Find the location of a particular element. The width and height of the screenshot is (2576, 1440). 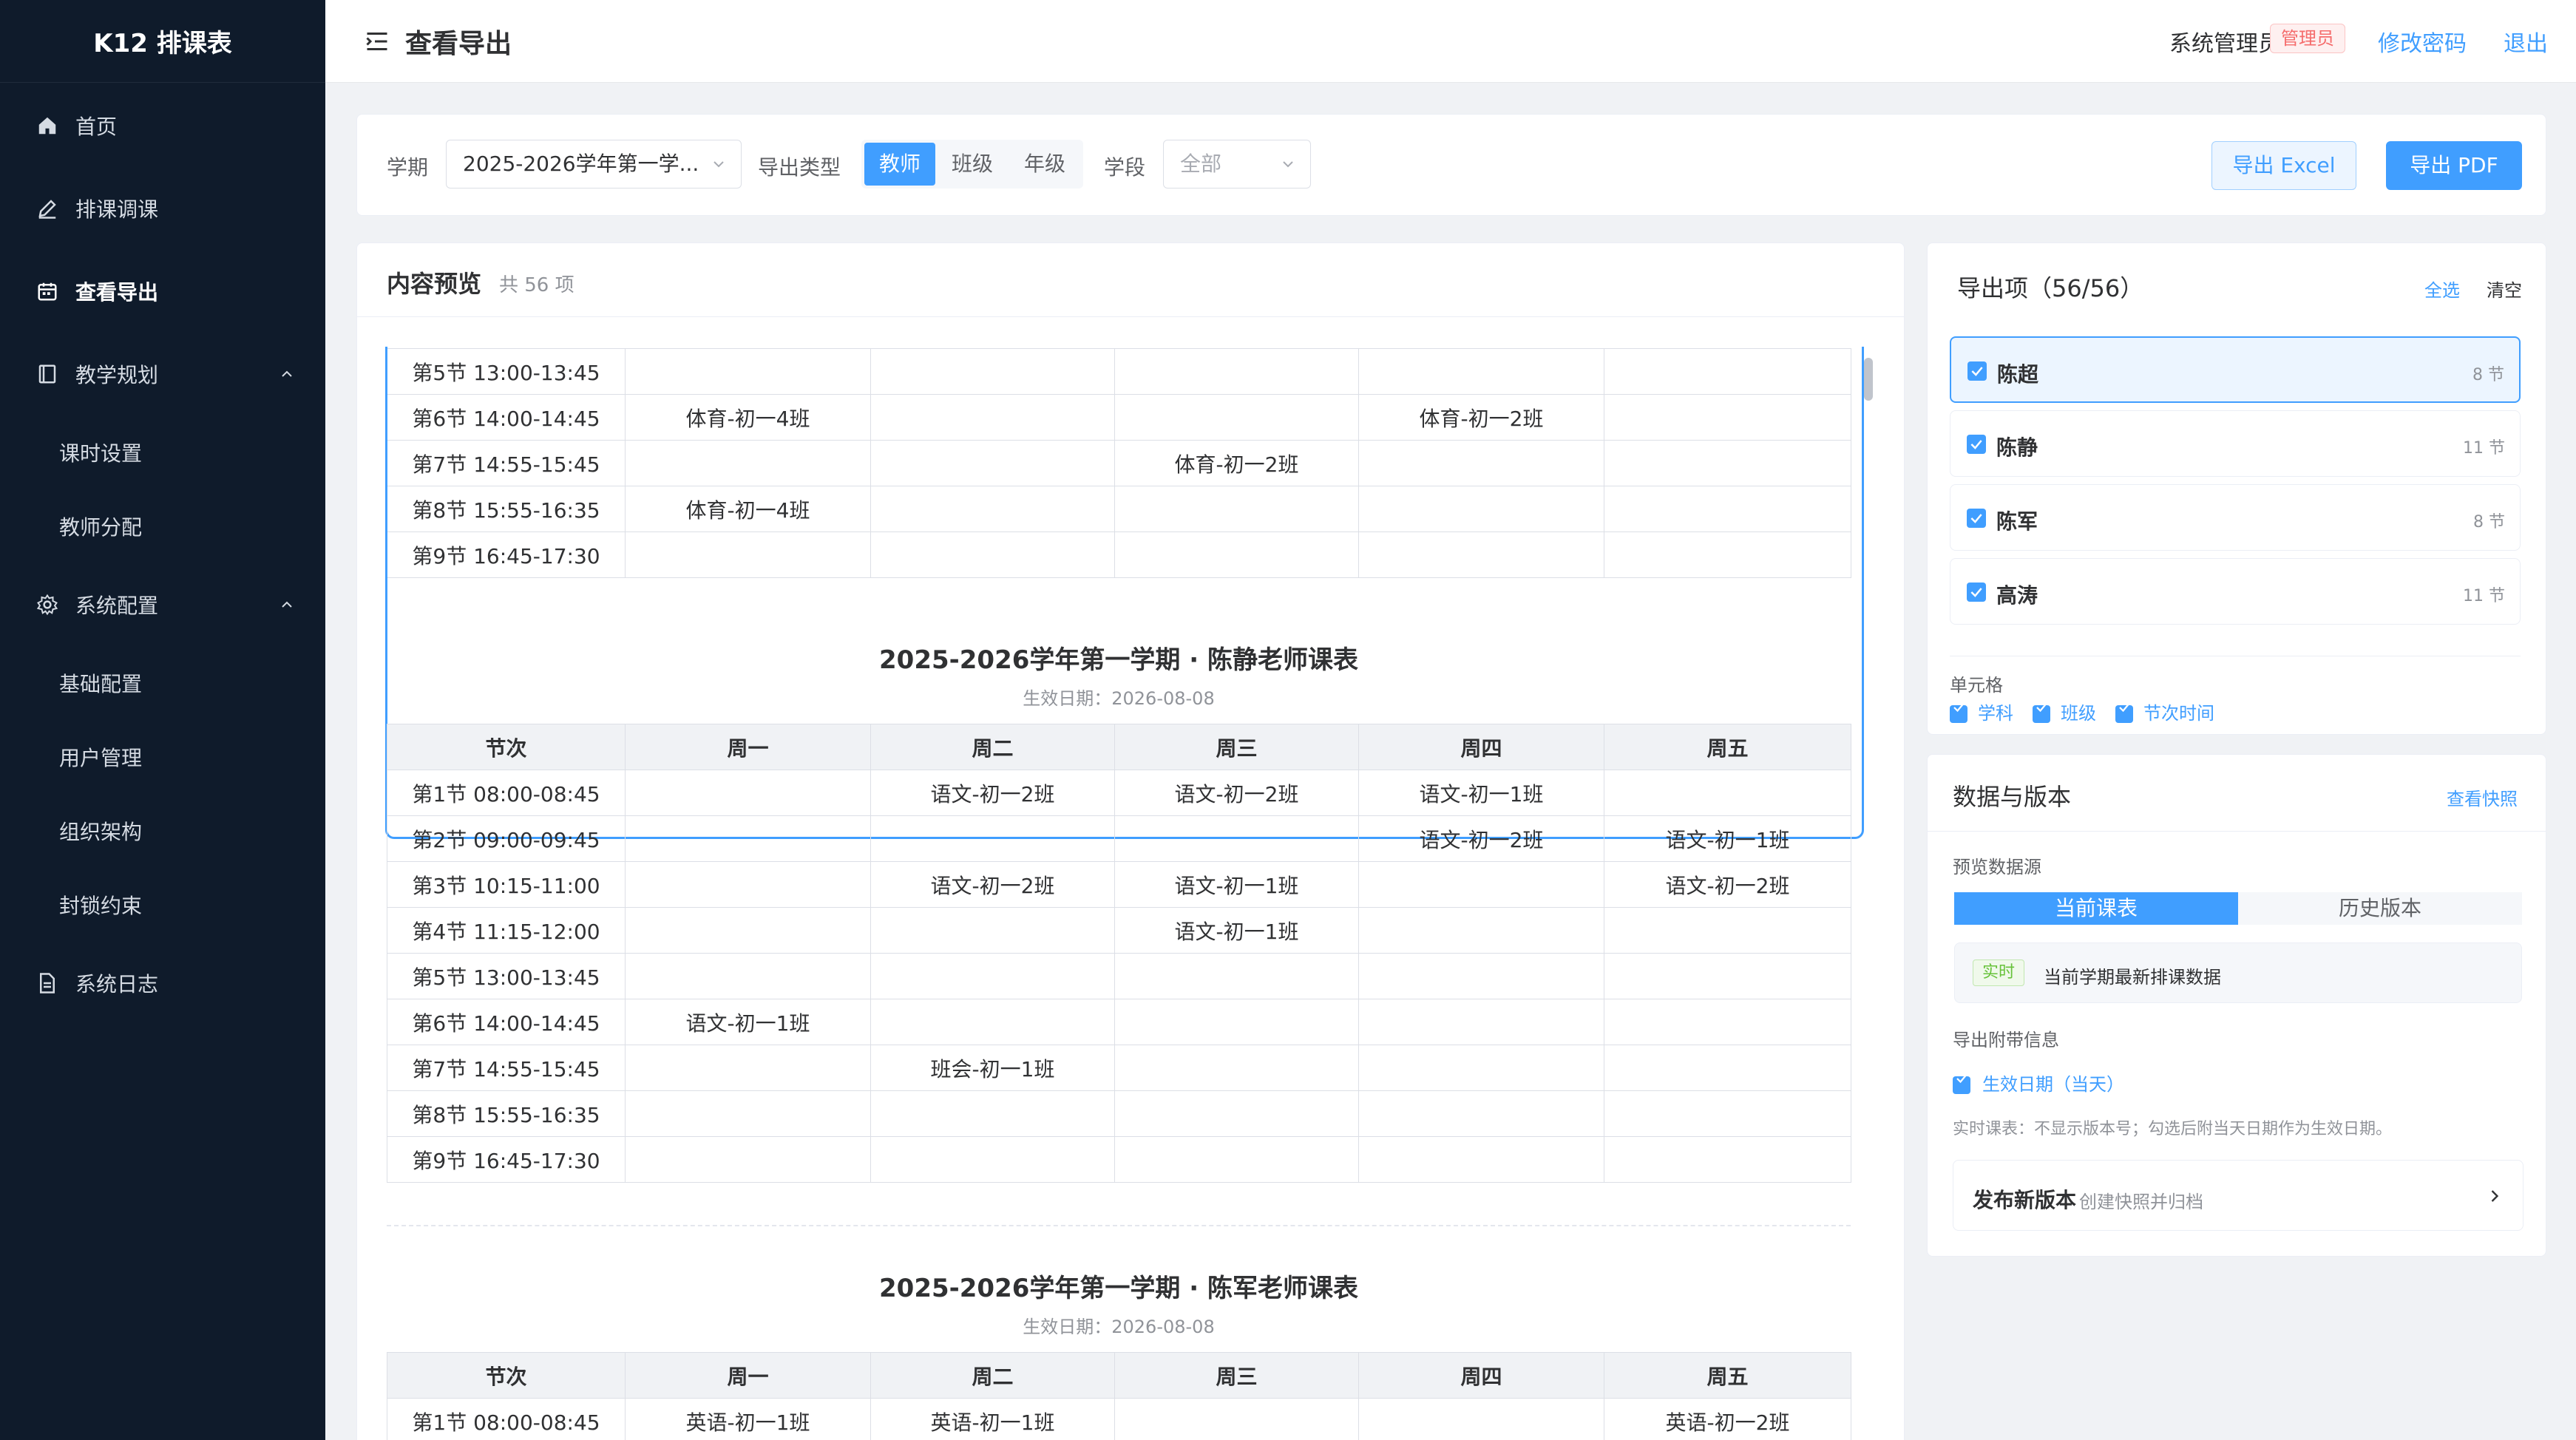

user-name: 系统管理员 is located at coordinates (2224, 44).